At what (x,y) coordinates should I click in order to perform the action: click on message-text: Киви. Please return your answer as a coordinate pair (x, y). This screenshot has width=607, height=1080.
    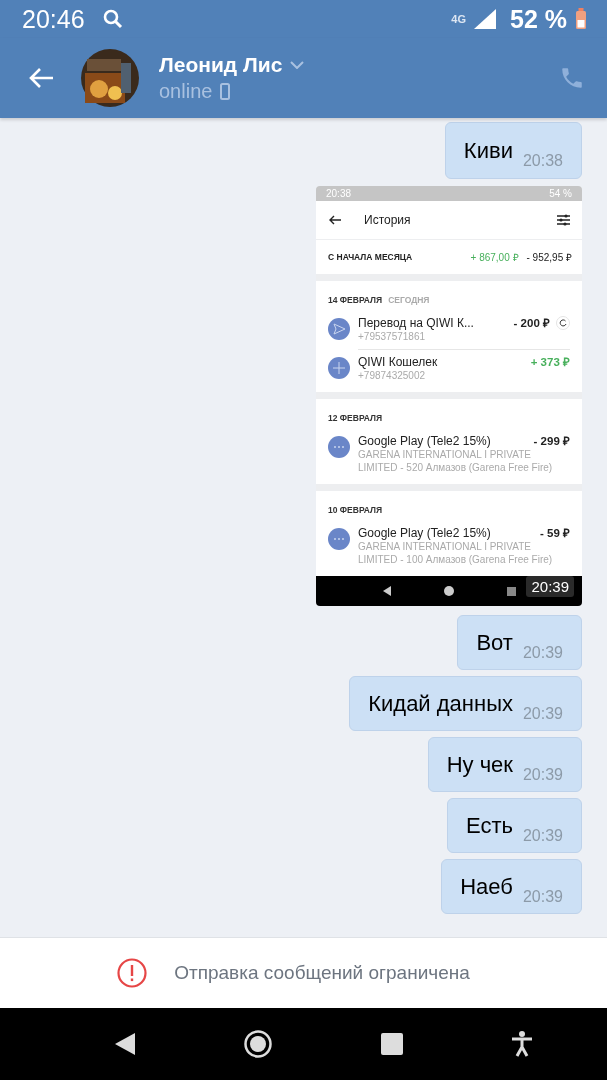
    Looking at the image, I should click on (488, 150).